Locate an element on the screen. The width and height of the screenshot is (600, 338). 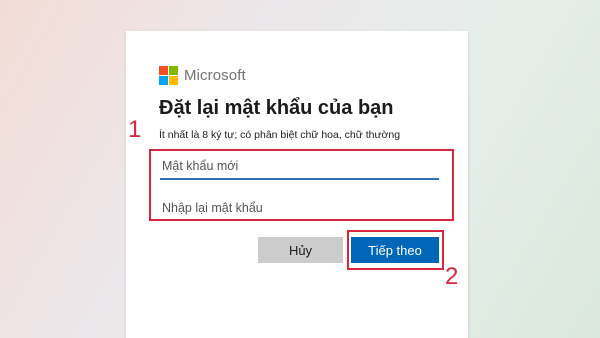
step-1-label: 1 is located at coordinates (135, 129).